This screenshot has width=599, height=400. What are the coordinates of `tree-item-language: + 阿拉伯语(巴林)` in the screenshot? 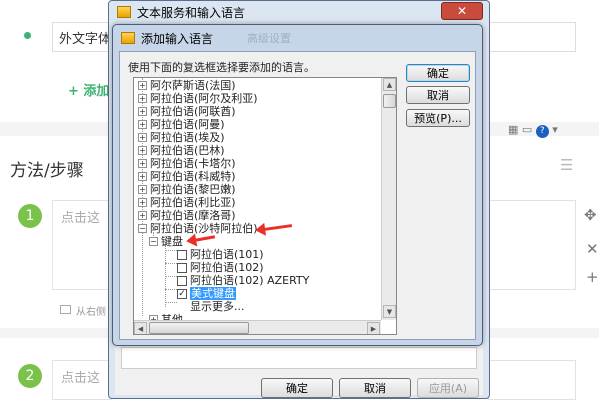 It's located at (181, 150).